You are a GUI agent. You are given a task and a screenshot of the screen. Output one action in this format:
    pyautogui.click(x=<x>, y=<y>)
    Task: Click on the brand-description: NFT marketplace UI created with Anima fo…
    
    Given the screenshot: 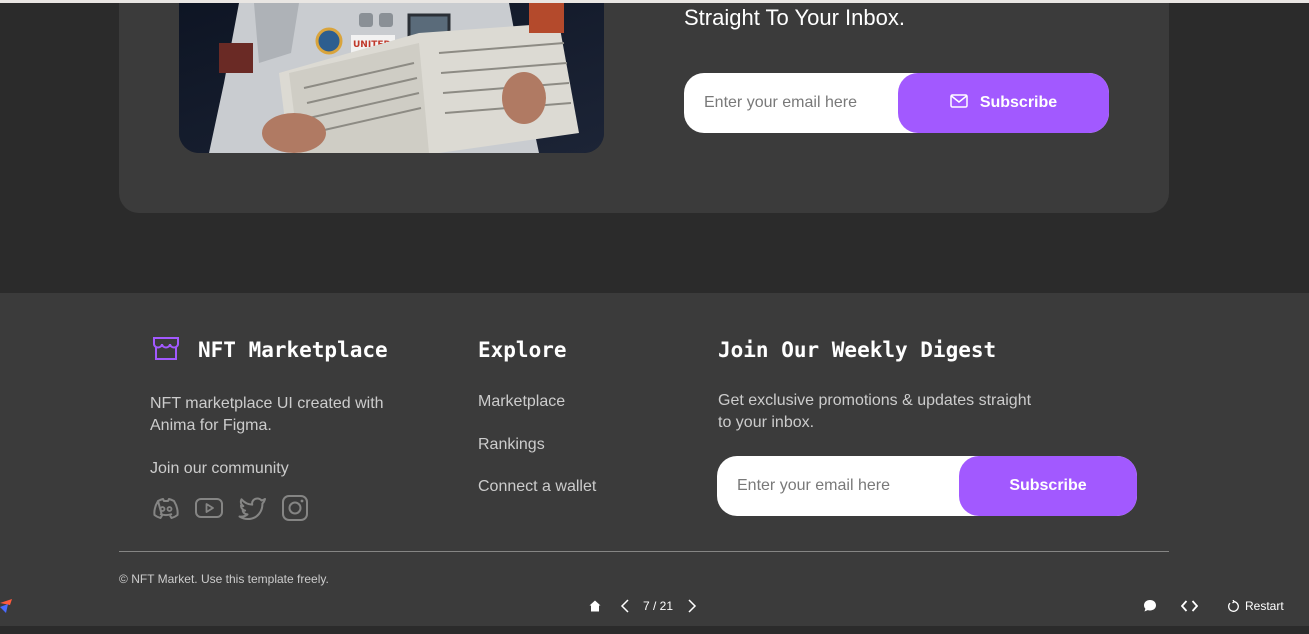 What is the action you would take?
    pyautogui.click(x=267, y=414)
    